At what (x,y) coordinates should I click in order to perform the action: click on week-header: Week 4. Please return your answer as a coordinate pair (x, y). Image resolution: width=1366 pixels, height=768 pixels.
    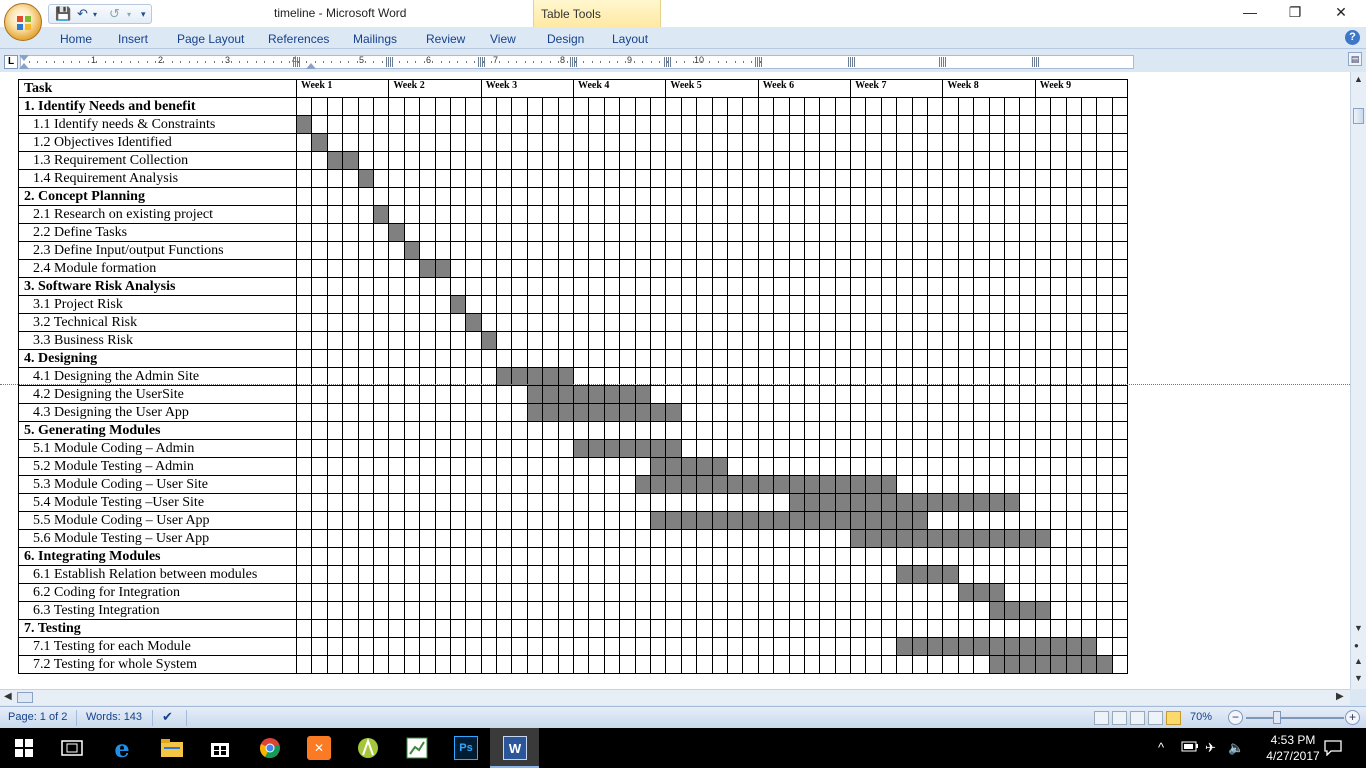
    Looking at the image, I should click on (620, 88).